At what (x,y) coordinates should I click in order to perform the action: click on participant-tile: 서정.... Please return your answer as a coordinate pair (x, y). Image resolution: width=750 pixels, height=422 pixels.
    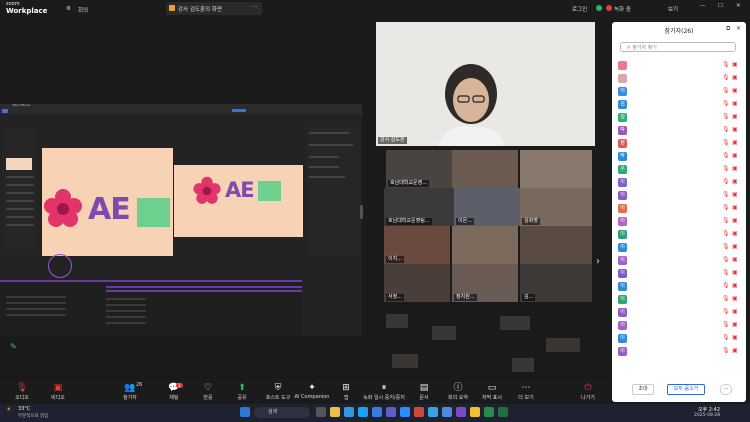
    Looking at the image, I should click on (417, 283).